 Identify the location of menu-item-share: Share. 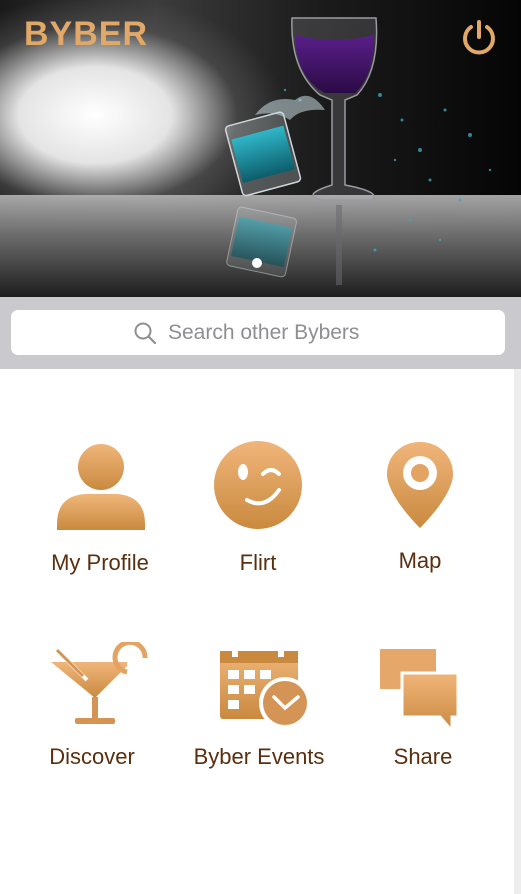
(423, 710).